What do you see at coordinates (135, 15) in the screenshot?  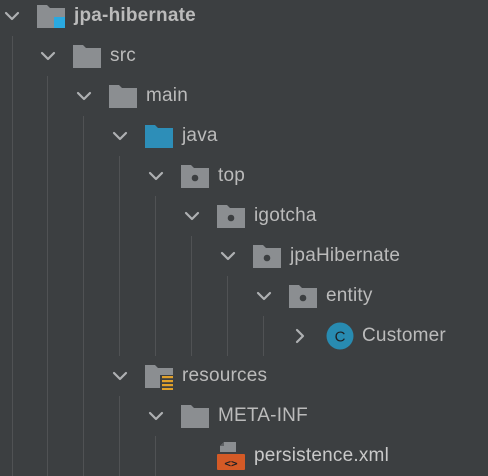 I see `tree-node-label: jpa-hibernate` at bounding box center [135, 15].